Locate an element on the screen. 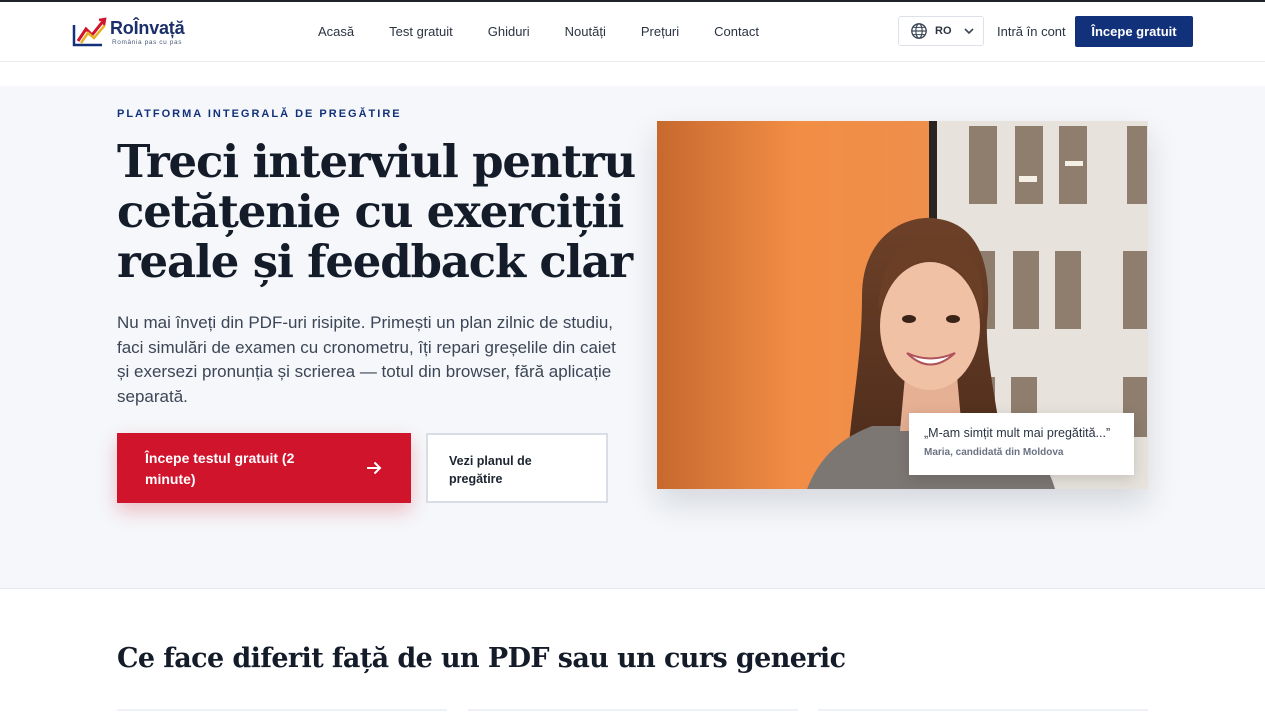 The image size is (1265, 712). nav-item-noutati: Noutăți is located at coordinates (585, 31).